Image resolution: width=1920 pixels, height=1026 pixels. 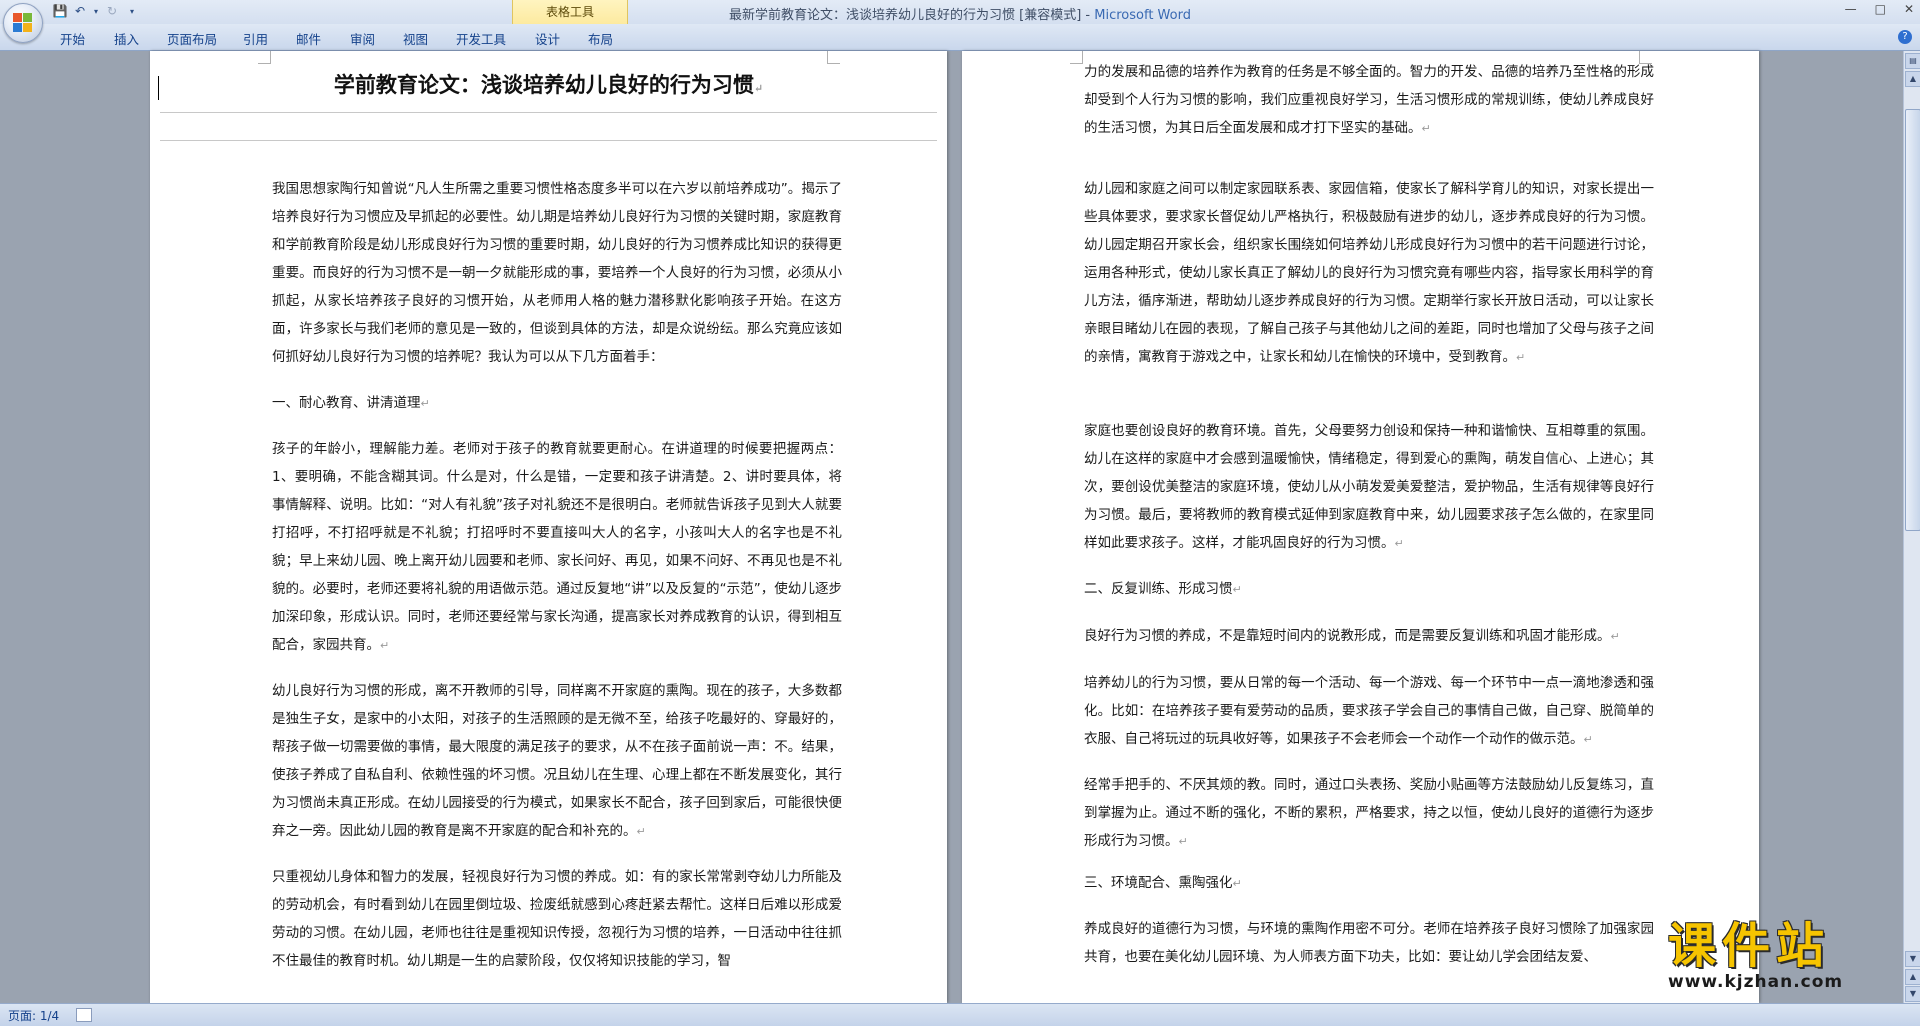 What do you see at coordinates (80, 11) in the screenshot?
I see `undo-icon: ↶` at bounding box center [80, 11].